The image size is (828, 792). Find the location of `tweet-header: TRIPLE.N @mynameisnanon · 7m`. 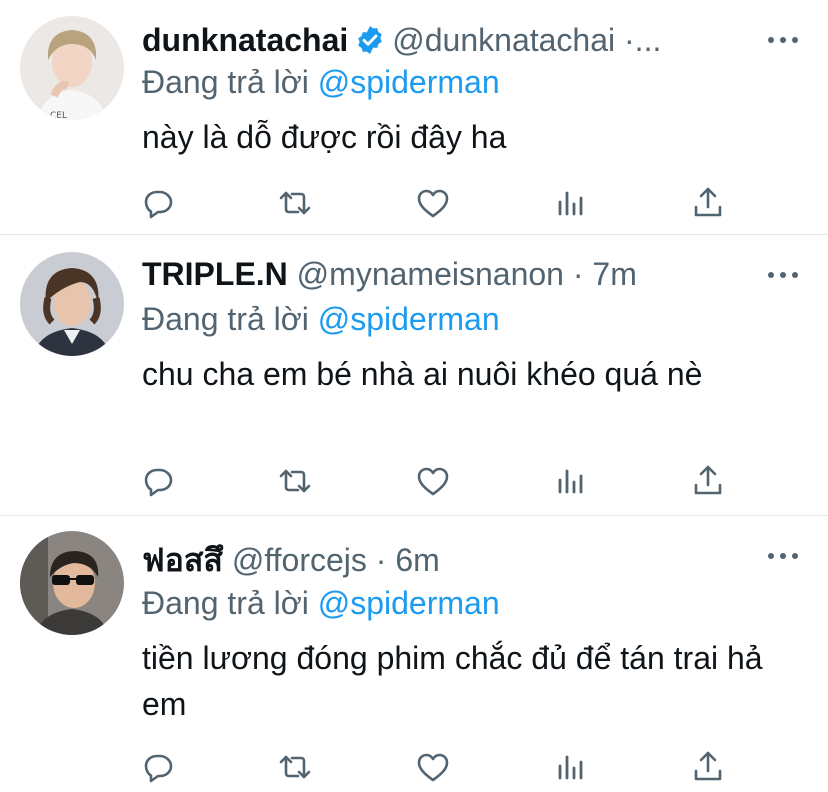

tweet-header: TRIPLE.N @mynameisnanon · 7m is located at coordinates (450, 274).